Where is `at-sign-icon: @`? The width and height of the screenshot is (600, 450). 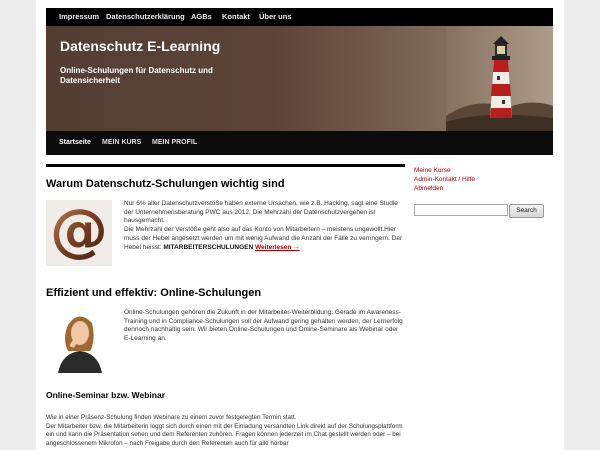 at-sign-icon: @ is located at coordinates (79, 233).